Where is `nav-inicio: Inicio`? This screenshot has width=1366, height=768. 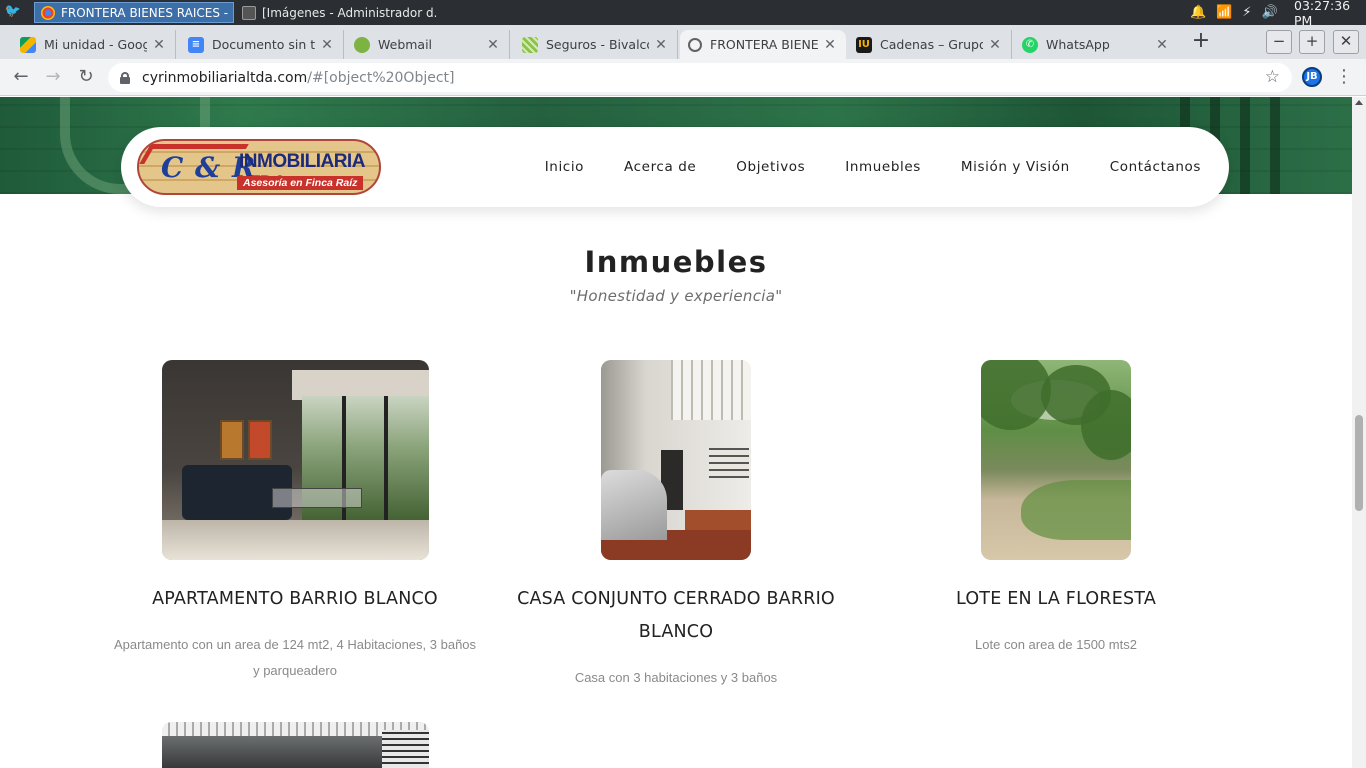
nav-inicio: Inicio is located at coordinates (564, 167).